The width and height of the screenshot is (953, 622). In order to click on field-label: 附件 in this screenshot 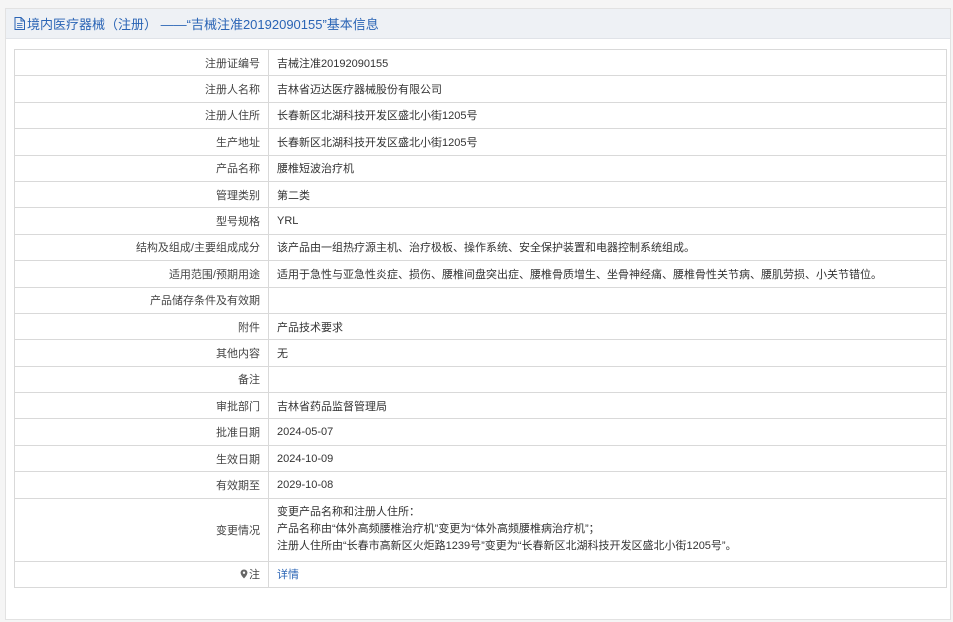, I will do `click(141, 326)`.